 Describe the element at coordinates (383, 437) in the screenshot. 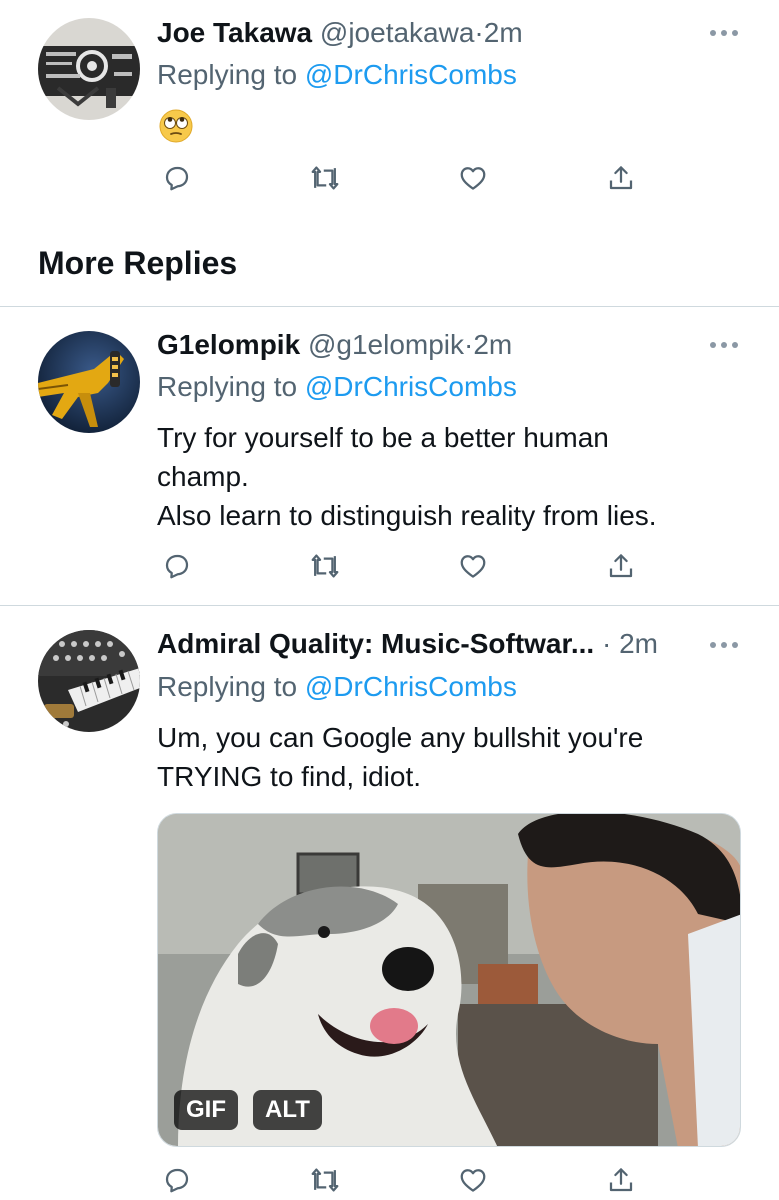

I see `tweet-text-line: Try for yourself to be a better human` at that location.